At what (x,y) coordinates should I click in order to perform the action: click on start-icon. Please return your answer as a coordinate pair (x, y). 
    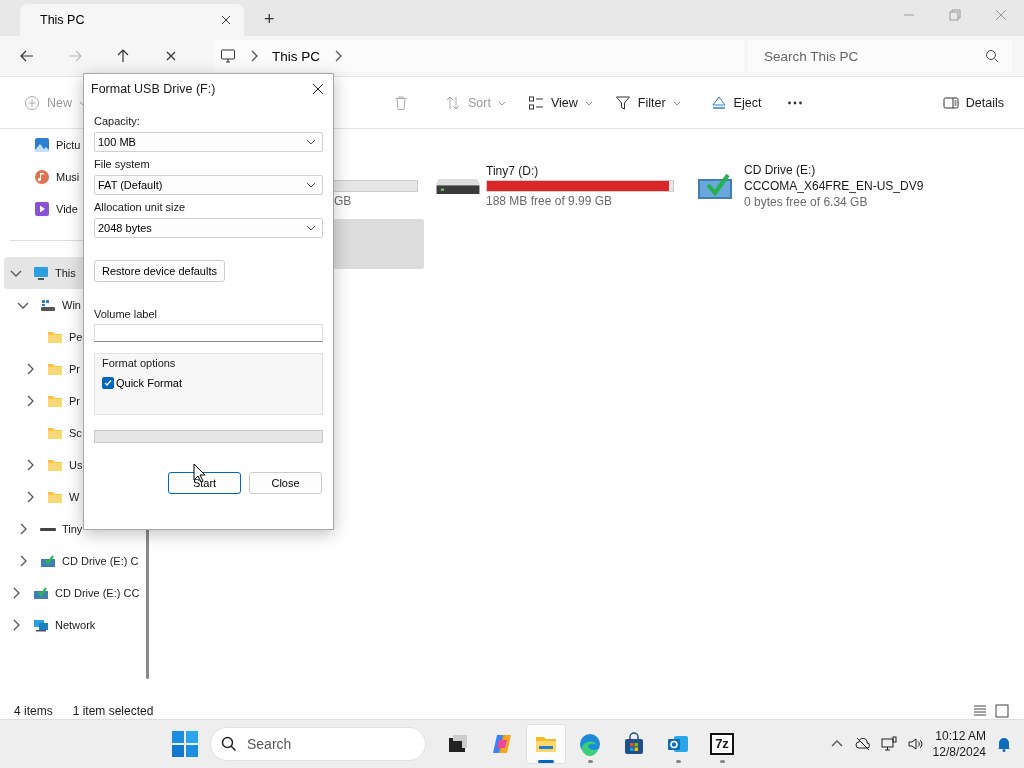
    Looking at the image, I should click on (185, 744).